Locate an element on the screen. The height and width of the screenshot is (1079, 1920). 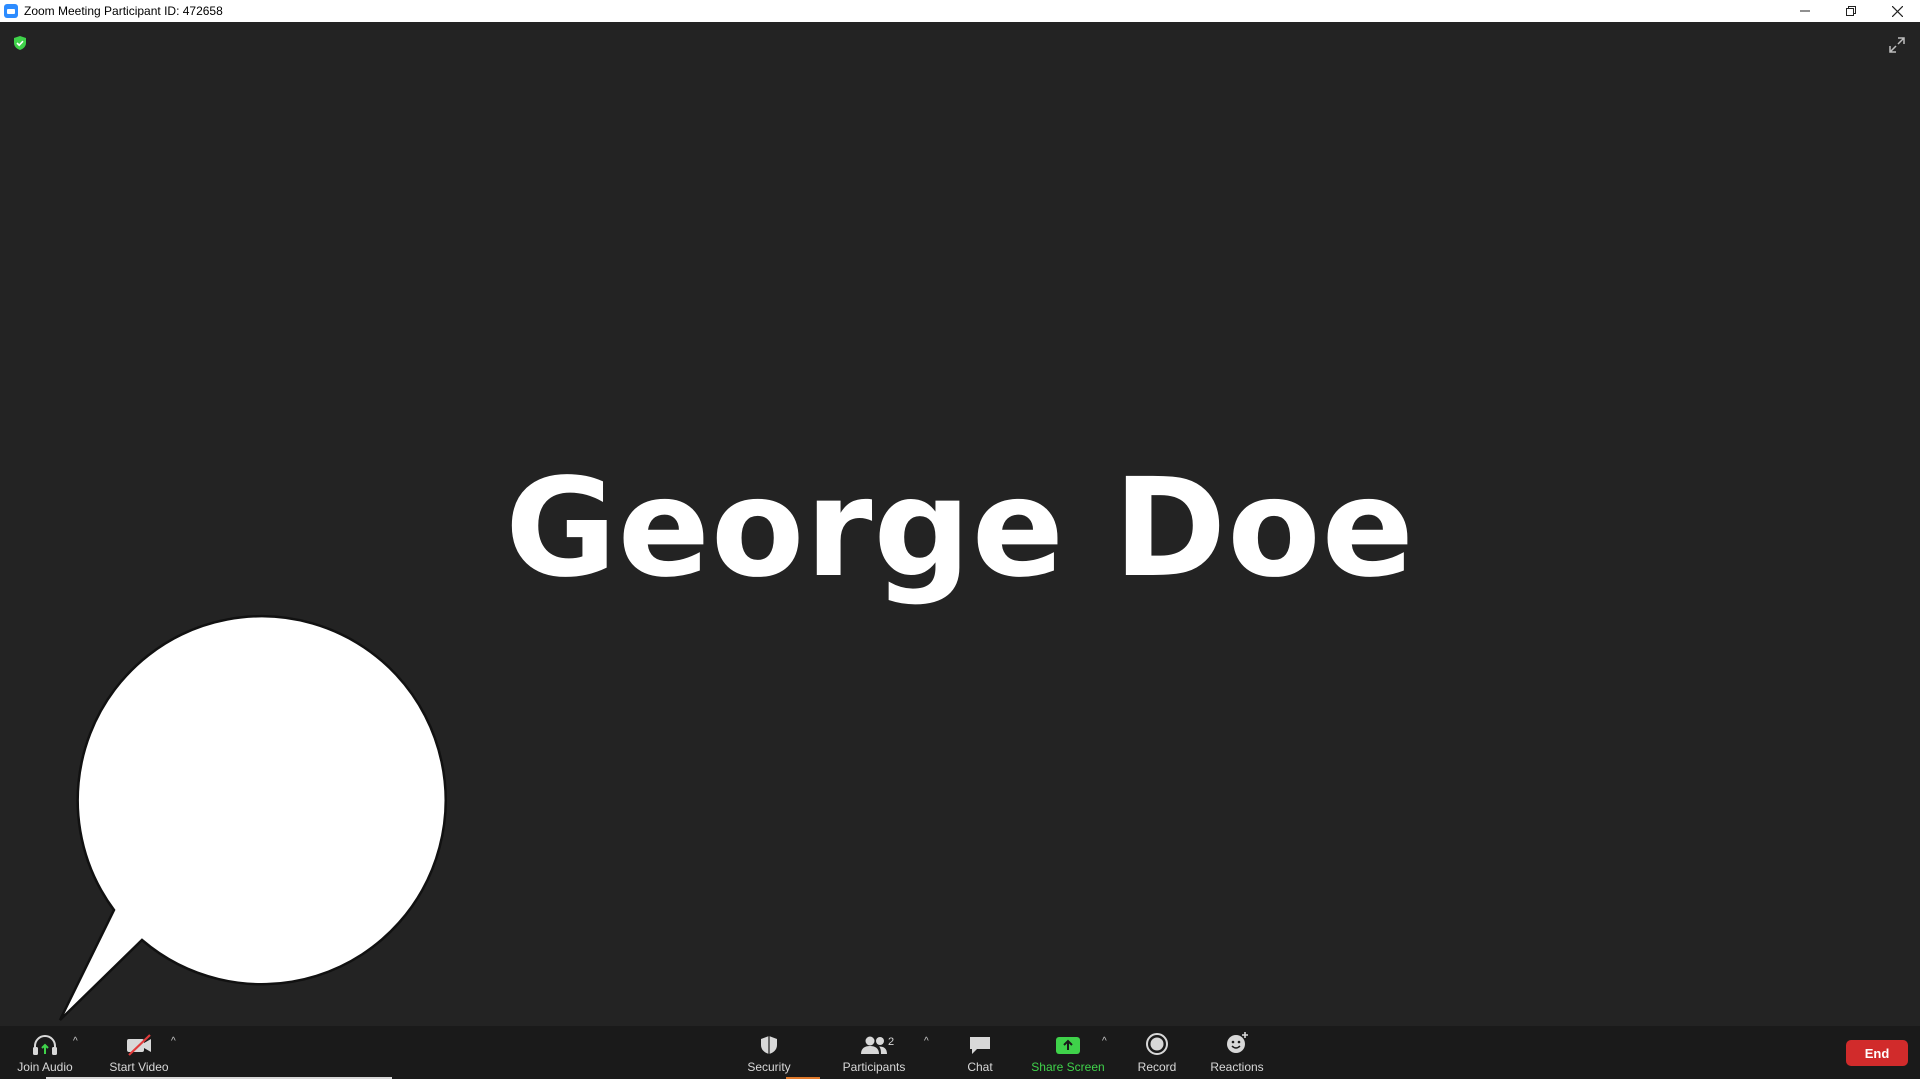
participants-label: Participants is located at coordinates (874, 1067).